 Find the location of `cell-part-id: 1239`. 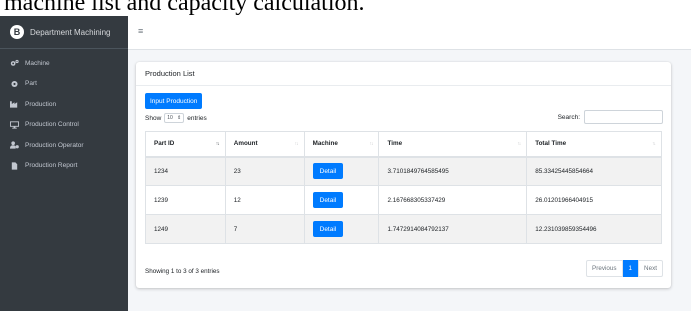

cell-part-id: 1239 is located at coordinates (185, 200).